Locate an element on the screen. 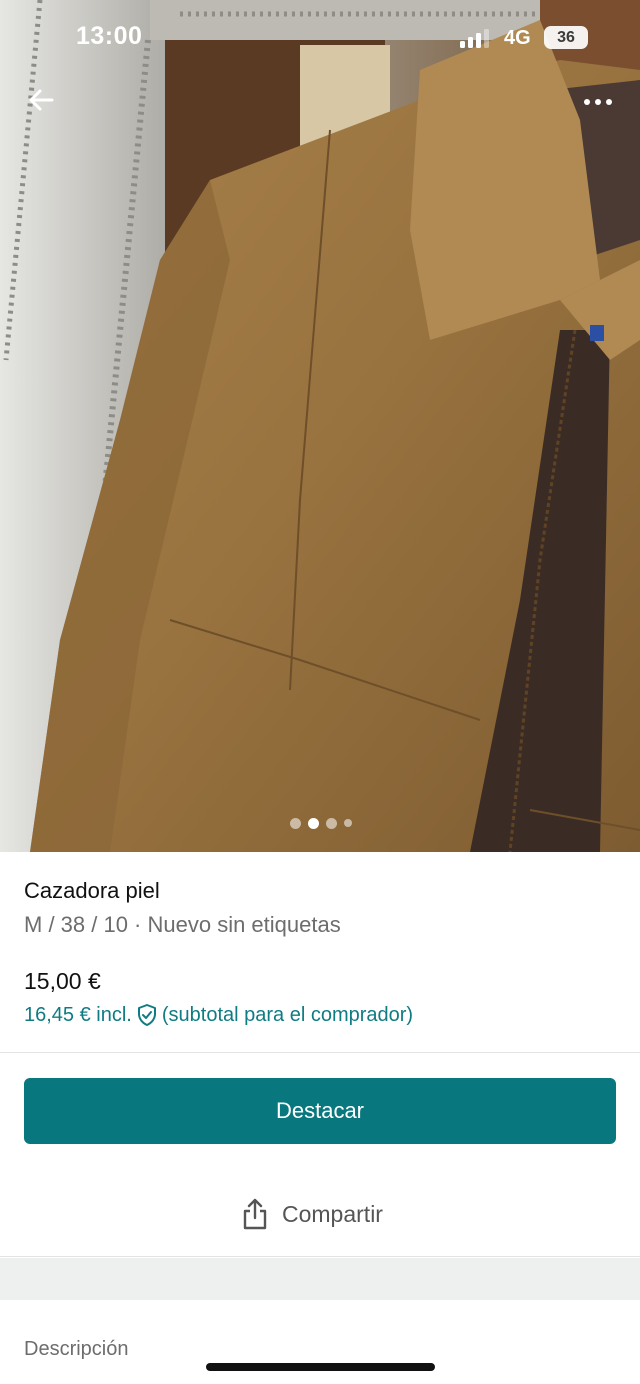 The image size is (640, 1384). price-incl-value: 16,45 € incl. is located at coordinates (78, 1014).